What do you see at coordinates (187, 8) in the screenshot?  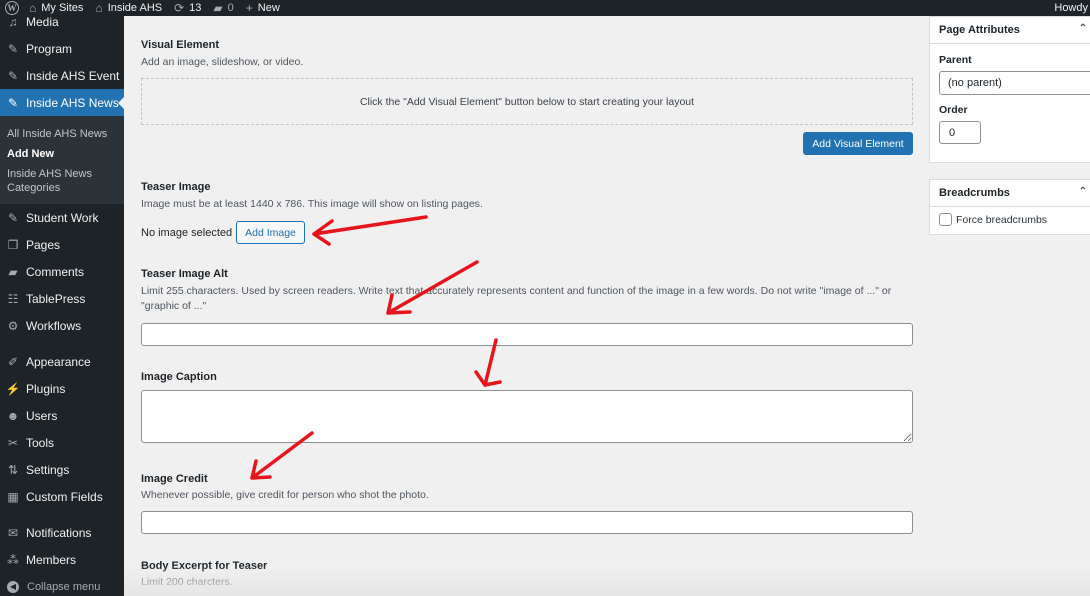 I see `updates-menu: ⟳ 13` at bounding box center [187, 8].